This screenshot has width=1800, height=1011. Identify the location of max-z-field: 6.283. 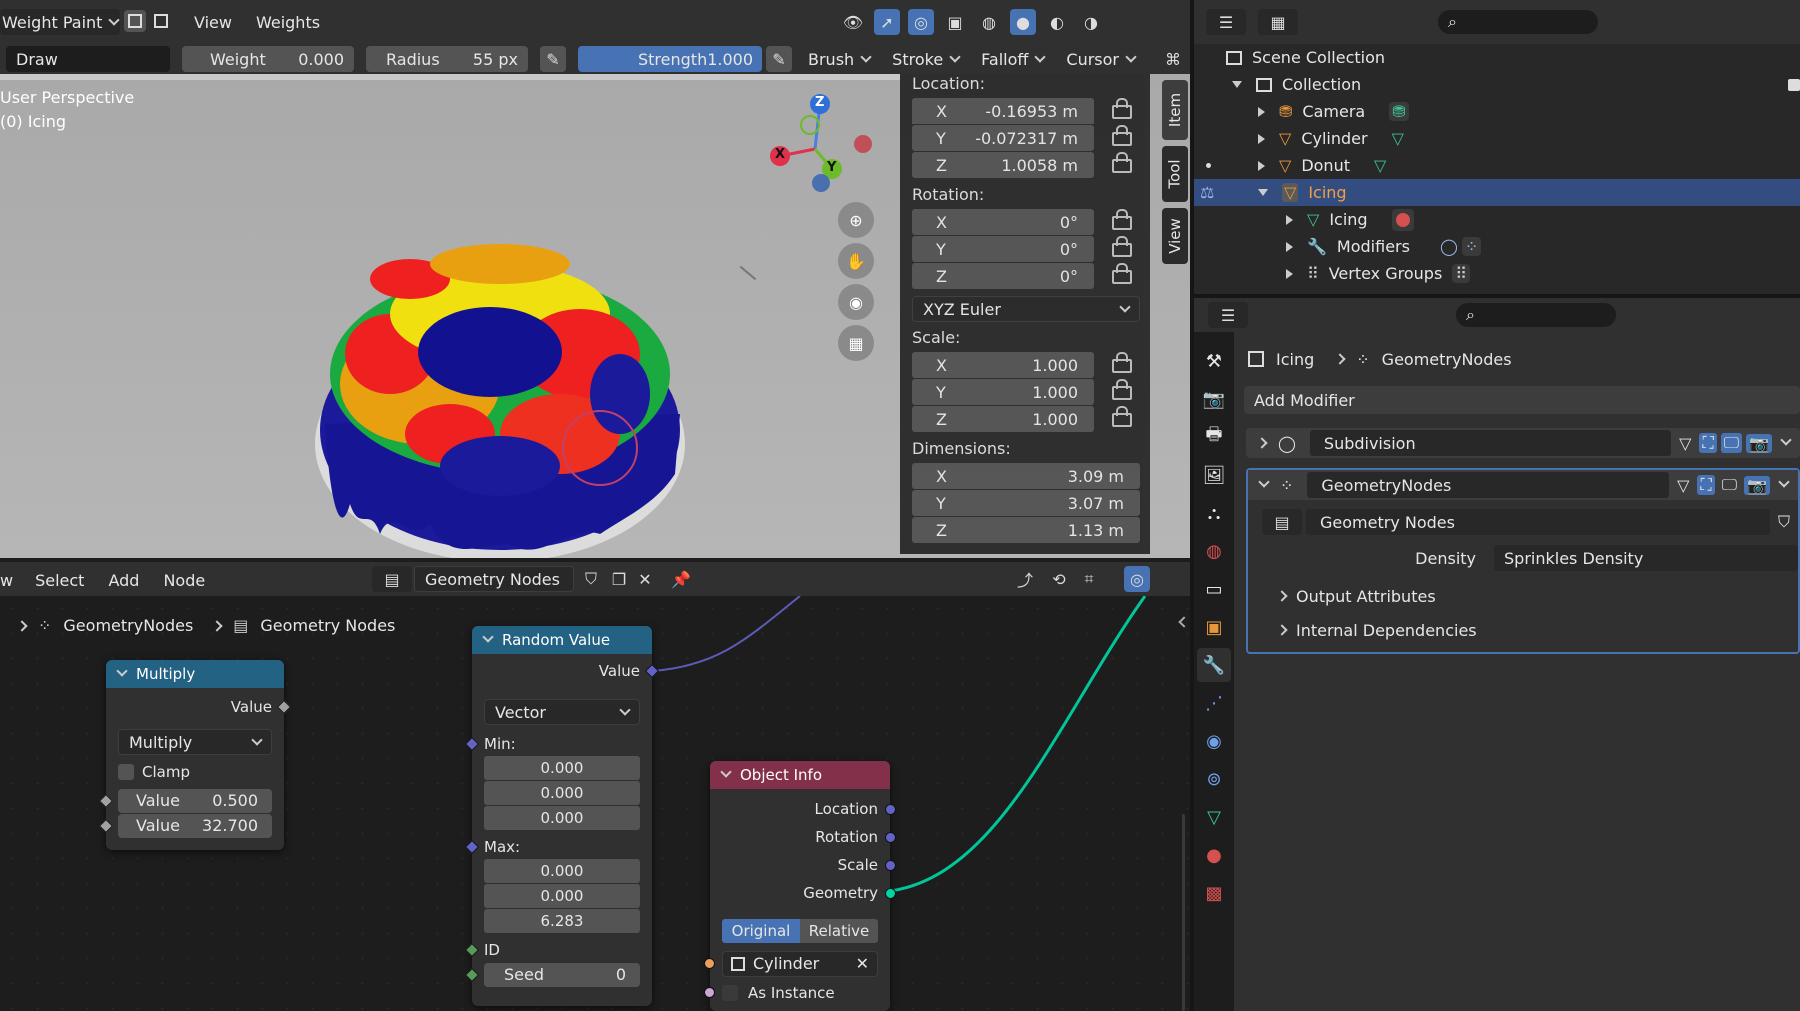
(562, 921).